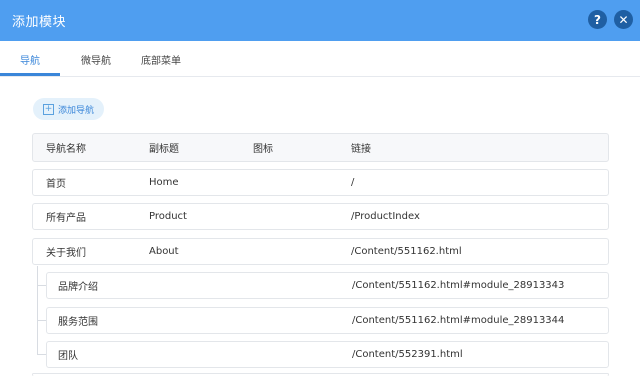 The height and width of the screenshot is (376, 640). What do you see at coordinates (361, 149) in the screenshot?
I see `column-header-link: 链接` at bounding box center [361, 149].